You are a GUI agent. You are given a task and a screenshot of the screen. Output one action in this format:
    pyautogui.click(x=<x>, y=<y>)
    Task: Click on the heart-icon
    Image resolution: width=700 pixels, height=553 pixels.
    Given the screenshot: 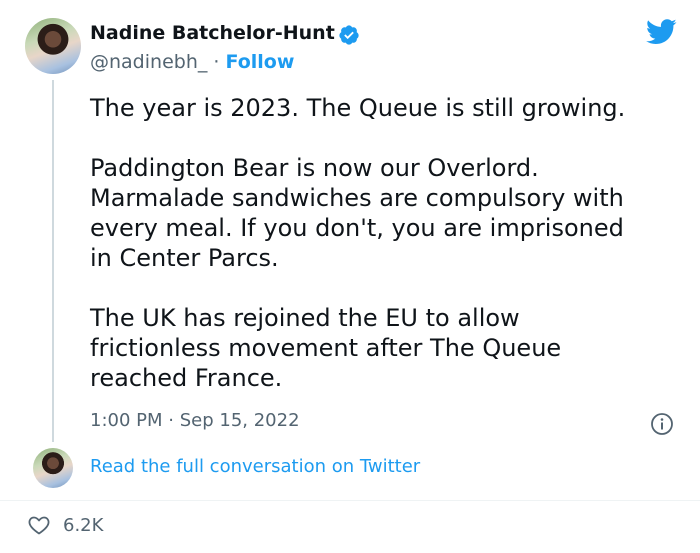 What is the action you would take?
    pyautogui.click(x=39, y=525)
    